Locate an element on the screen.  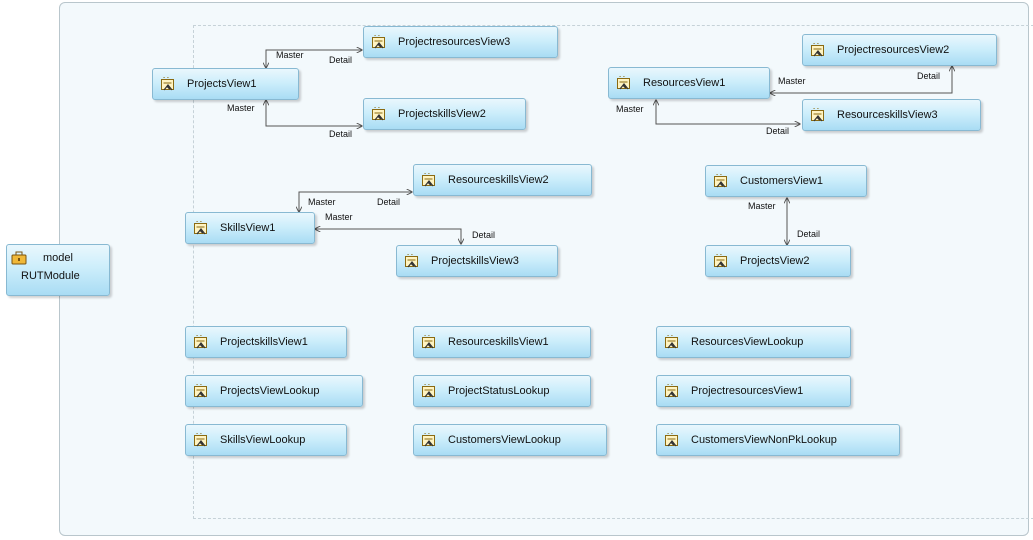
view-object-node: ResourcesViewLookup is located at coordinates (753, 342).